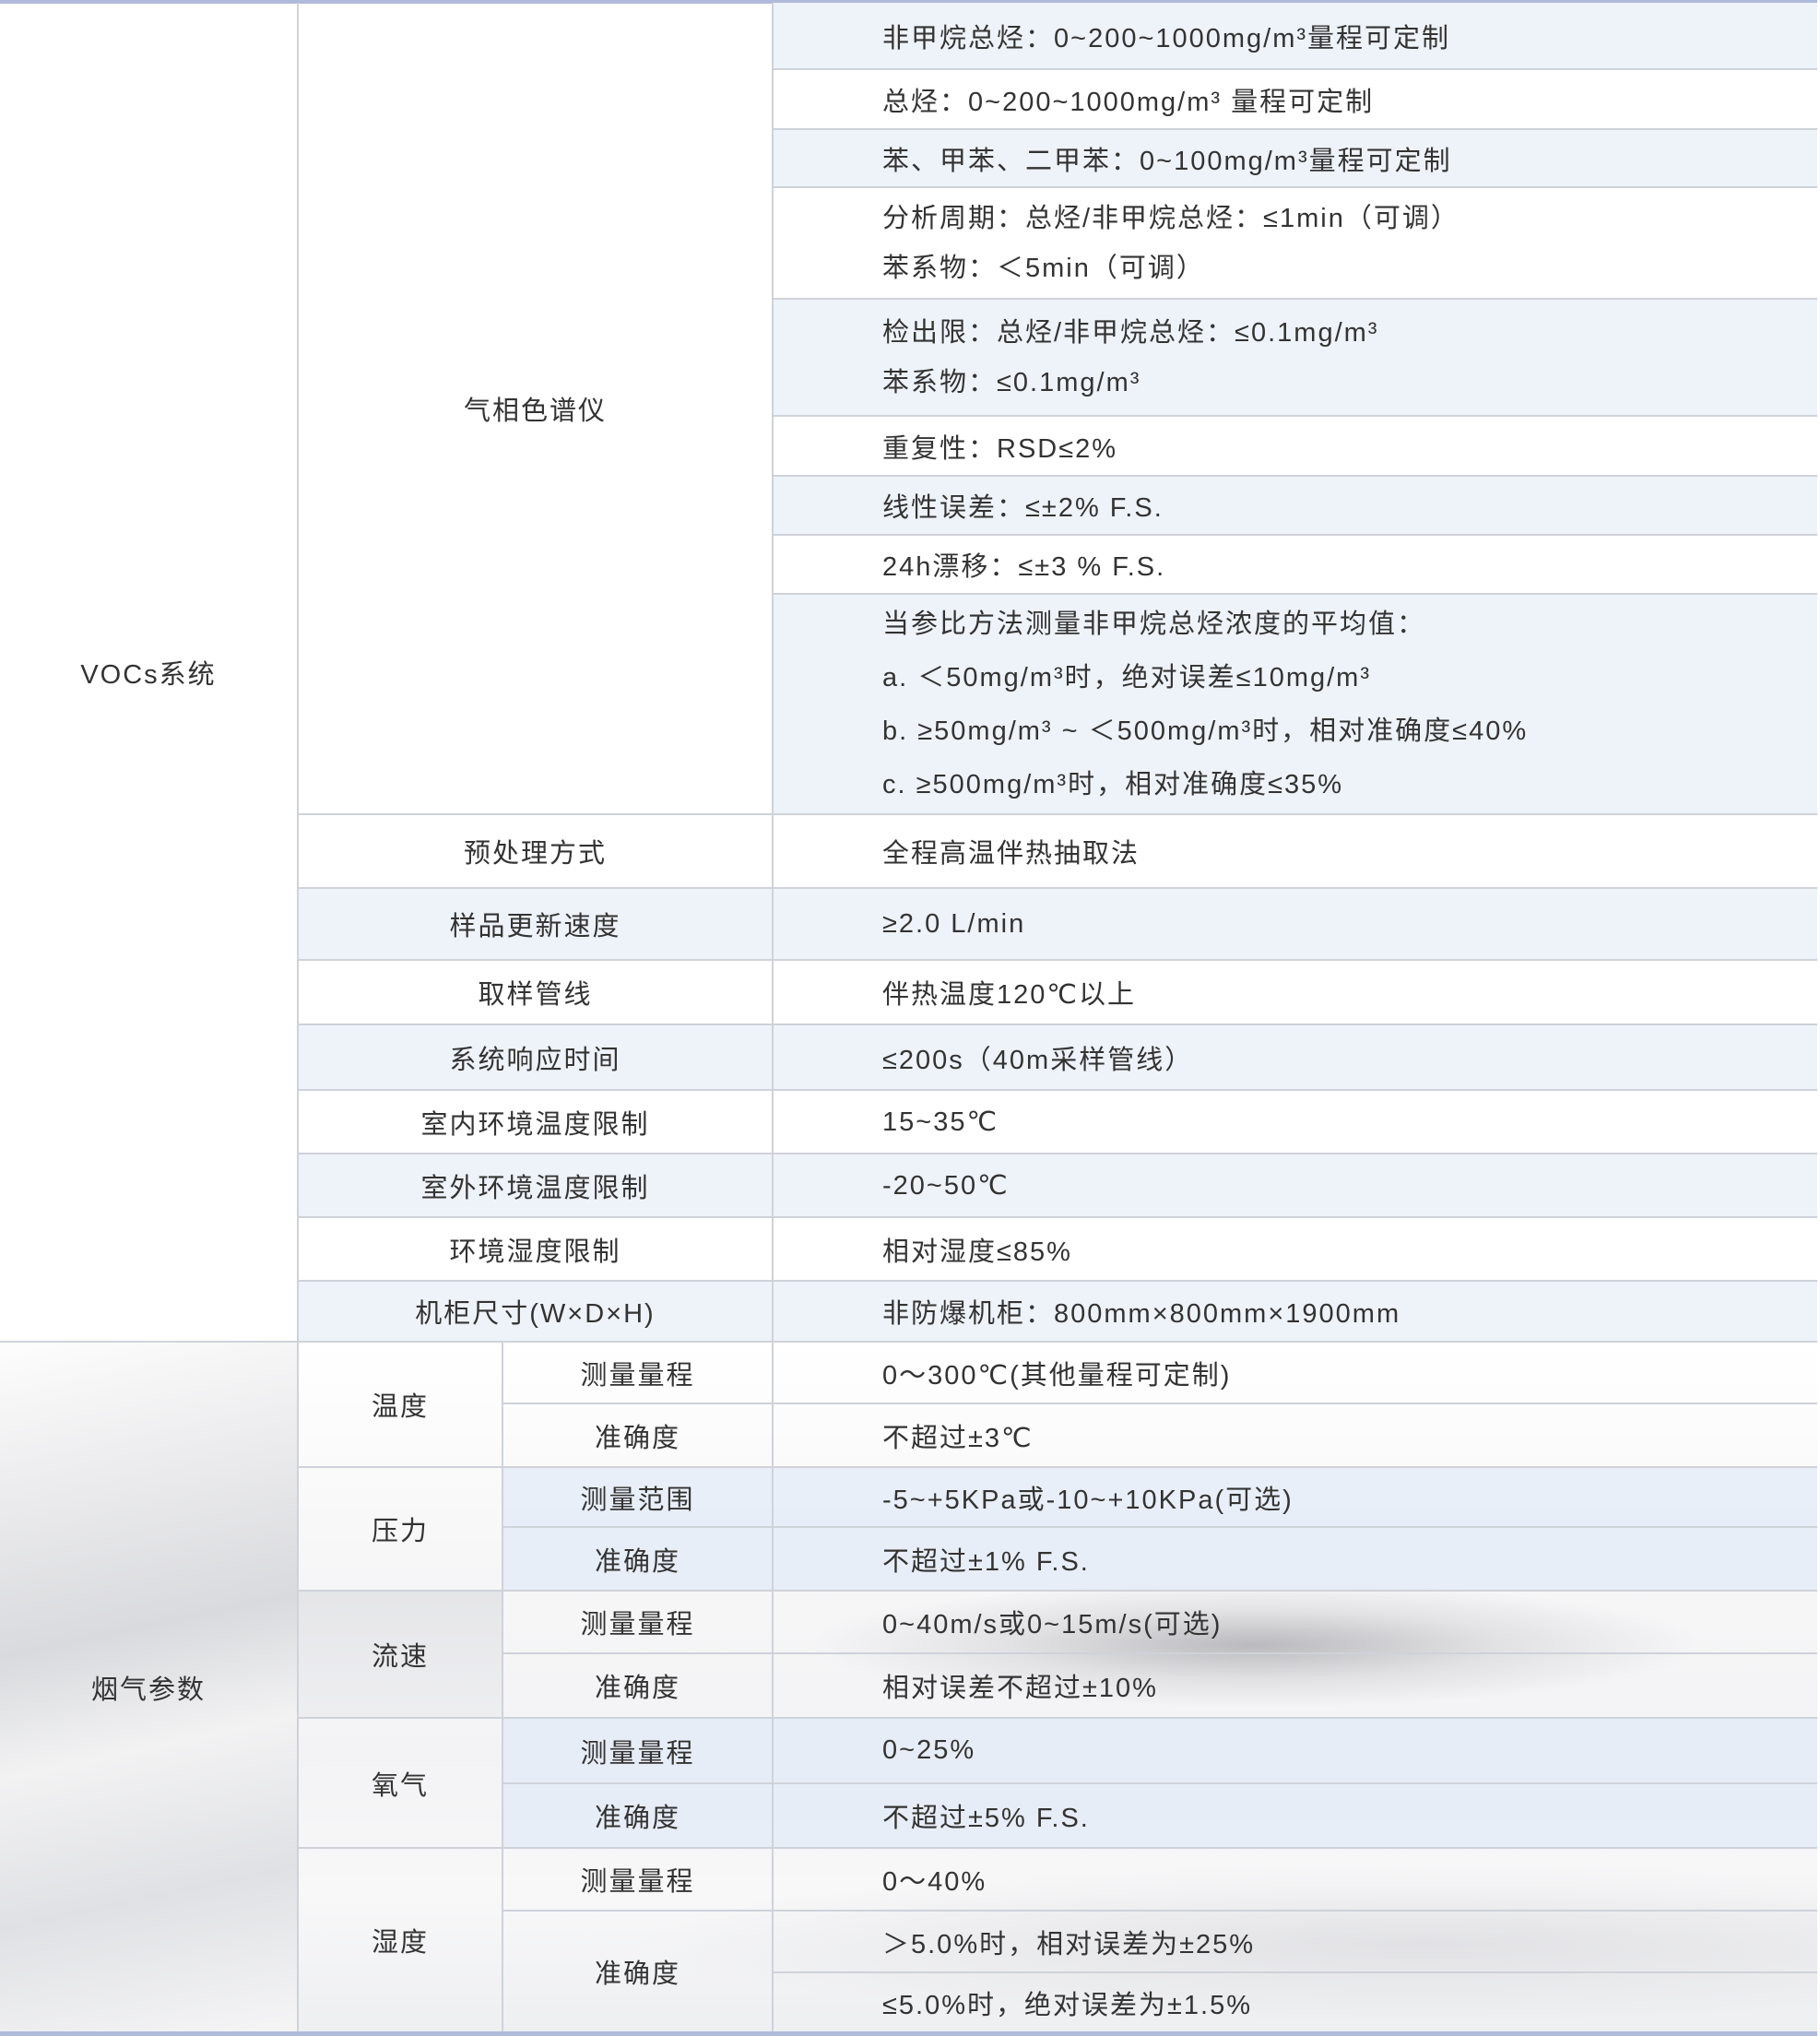 The image size is (1820, 2036). I want to click on category-vocs-system: VOCs系统, so click(149, 673).